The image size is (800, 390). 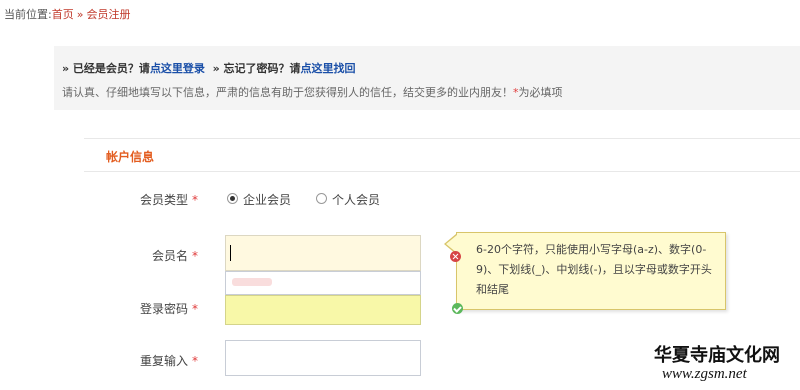 I want to click on watermark-url: www.zgsm.net, so click(x=704, y=374).